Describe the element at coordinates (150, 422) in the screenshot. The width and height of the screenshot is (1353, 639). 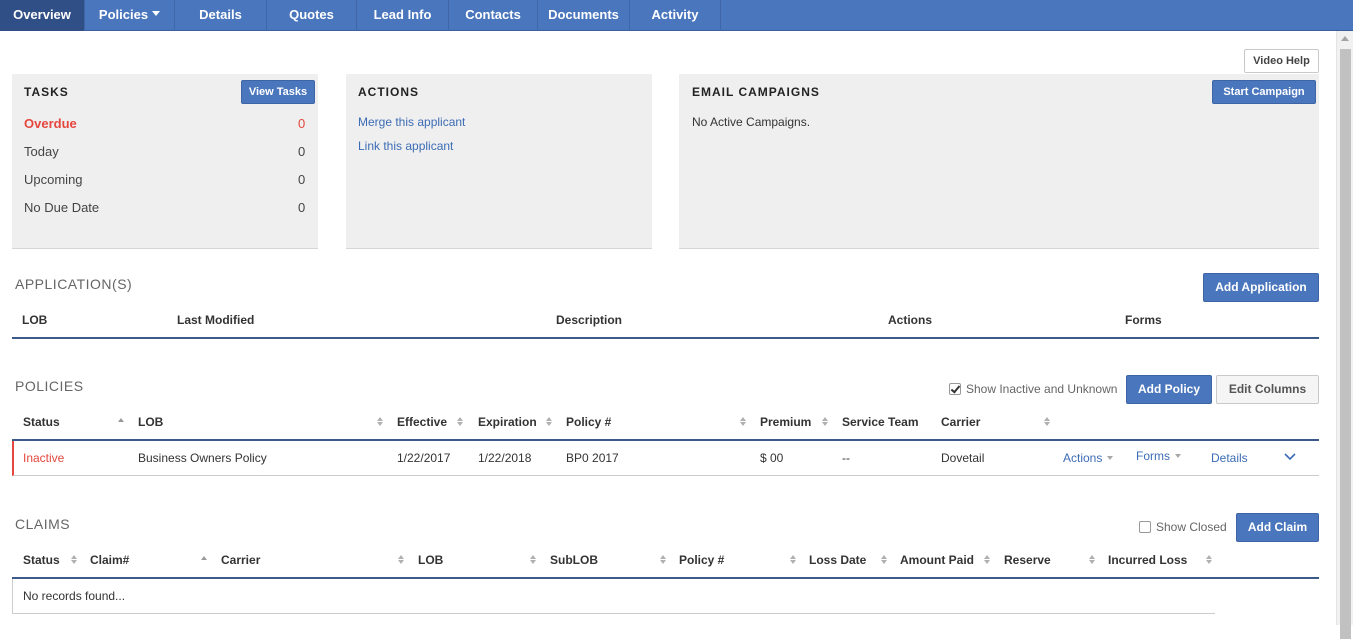
I see `policy-col-lob: LOB` at that location.